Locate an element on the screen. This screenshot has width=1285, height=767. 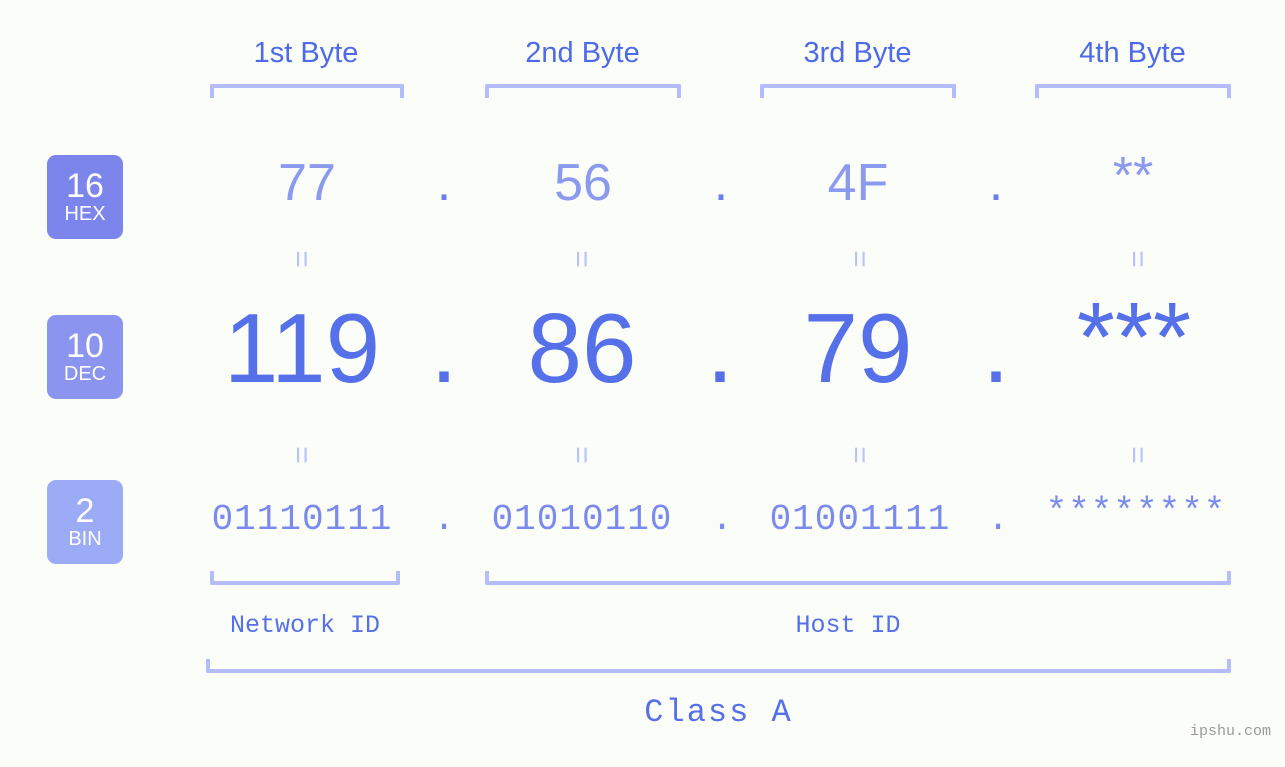
bin-byte-3: 01001111 is located at coordinates (860, 519).